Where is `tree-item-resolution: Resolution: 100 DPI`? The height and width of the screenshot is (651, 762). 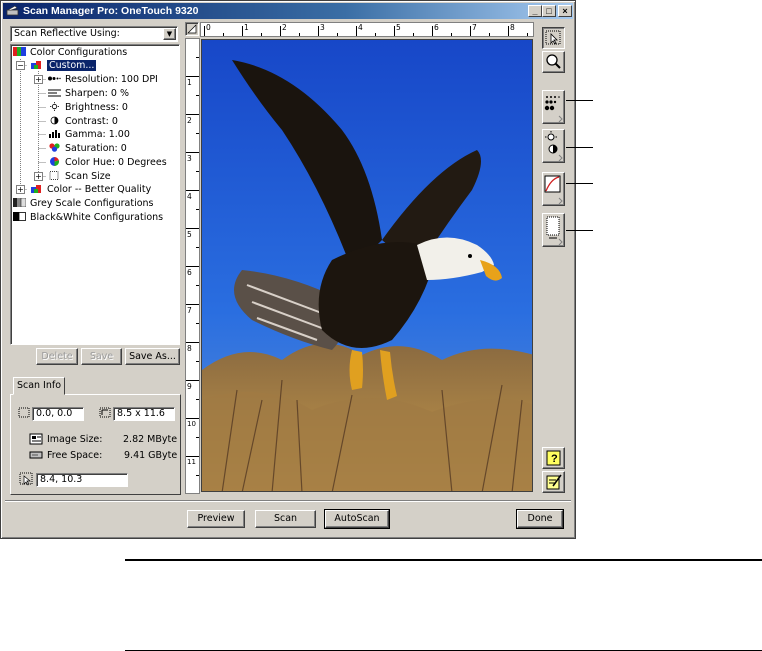 tree-item-resolution: Resolution: 100 DPI is located at coordinates (103, 79).